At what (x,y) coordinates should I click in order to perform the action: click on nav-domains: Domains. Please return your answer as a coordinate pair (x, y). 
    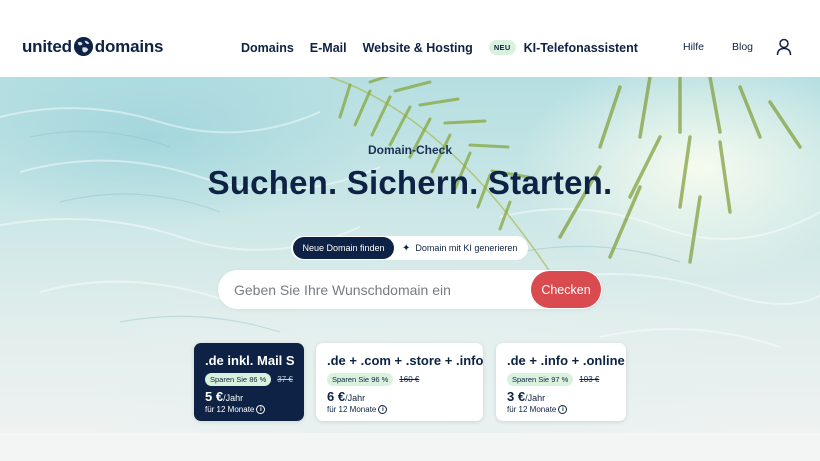
    Looking at the image, I should click on (267, 48).